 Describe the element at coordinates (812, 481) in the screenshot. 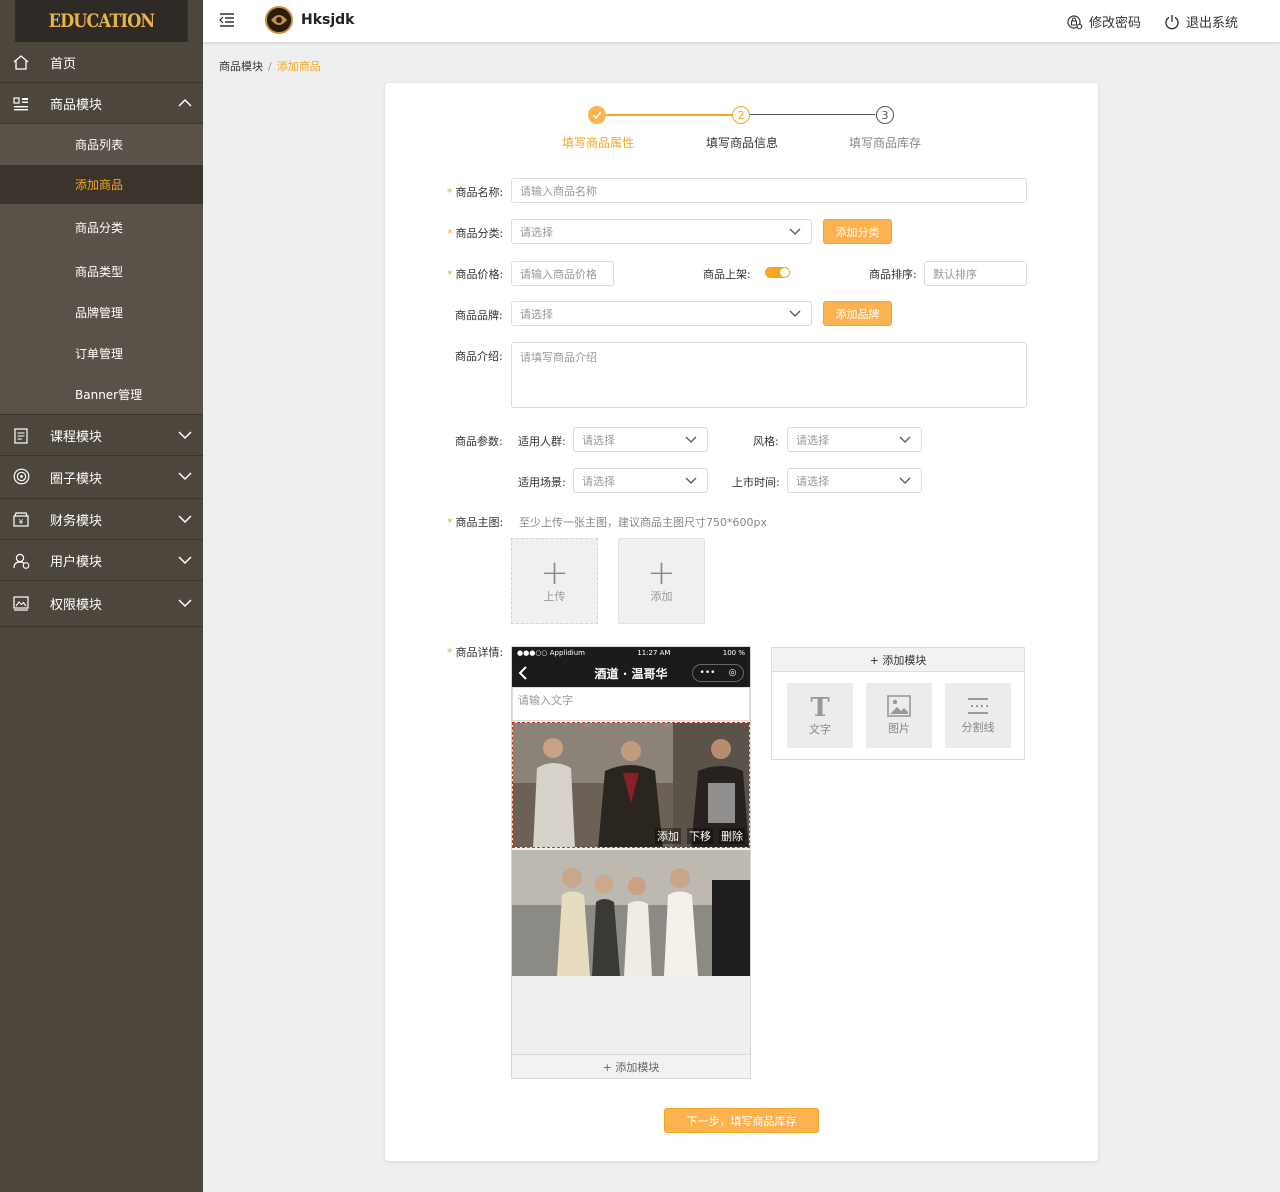

I see `launch-placeholder: 请选择` at that location.